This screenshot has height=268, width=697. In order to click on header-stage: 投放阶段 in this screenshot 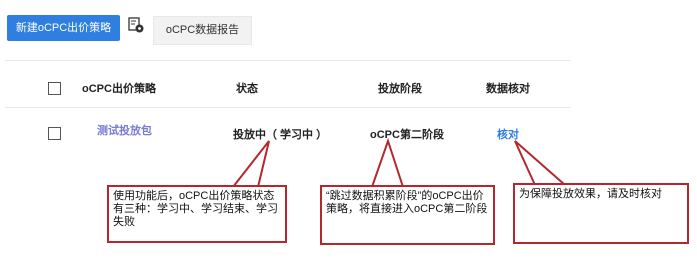, I will do `click(400, 89)`.